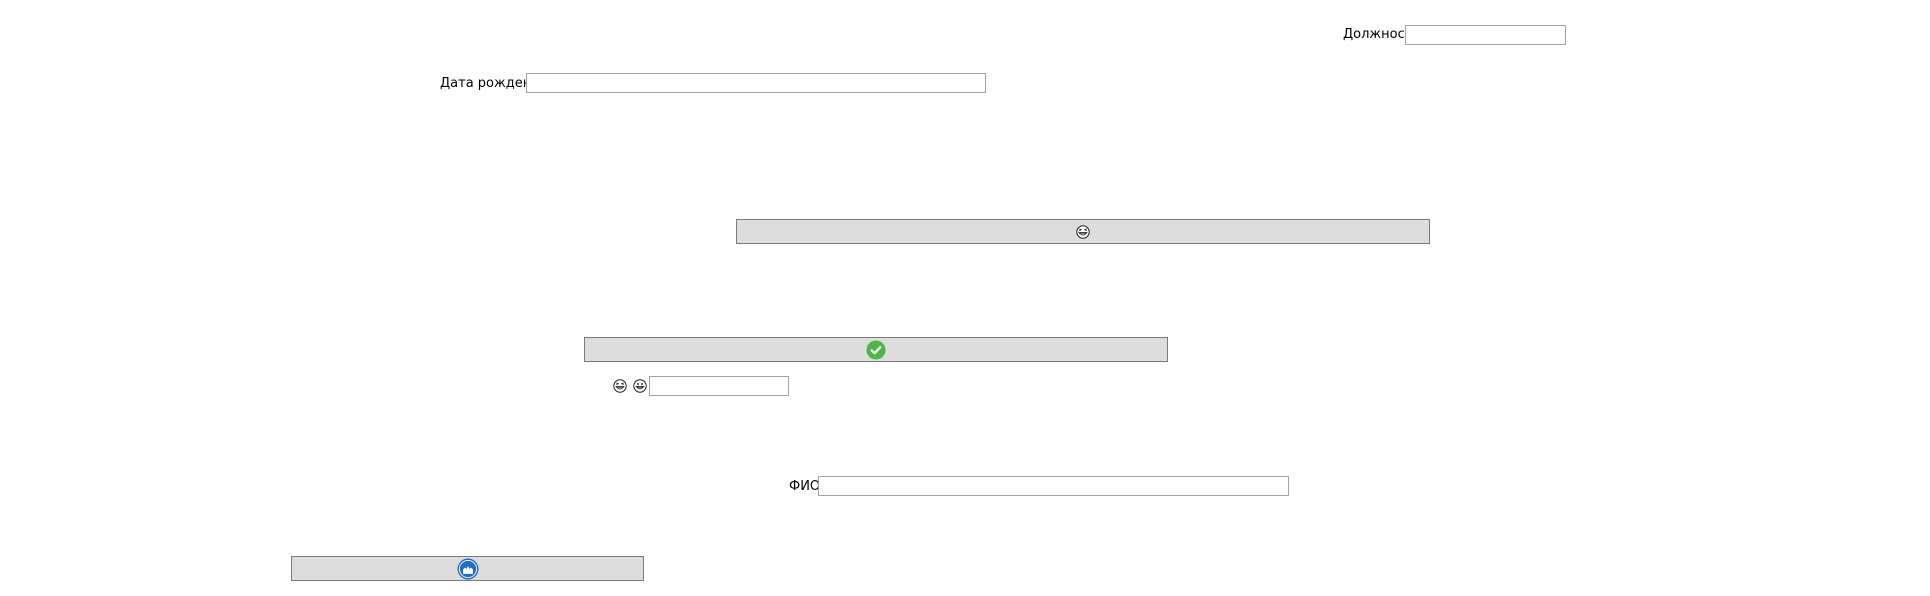 This screenshot has height=596, width=1930. What do you see at coordinates (756, 83) in the screenshot?
I see `birthdate-input` at bounding box center [756, 83].